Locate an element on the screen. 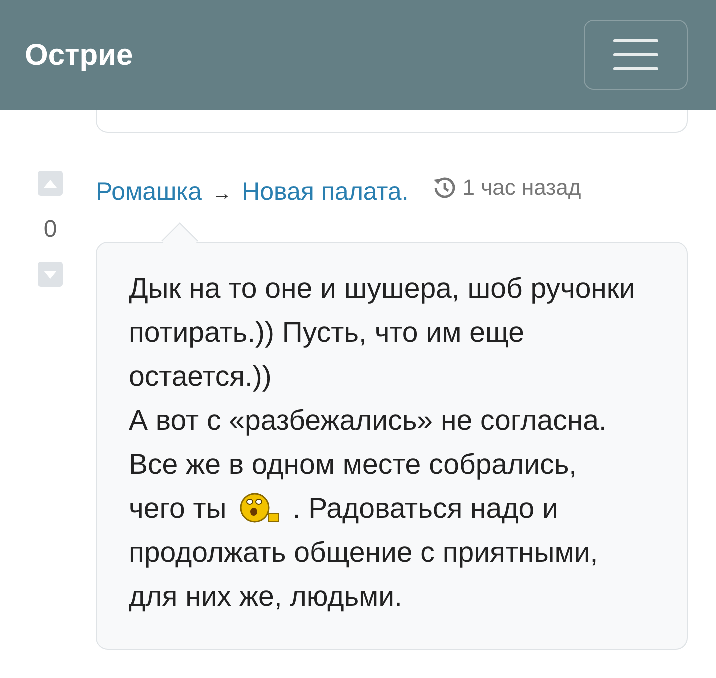  menu-icon is located at coordinates (636, 55).